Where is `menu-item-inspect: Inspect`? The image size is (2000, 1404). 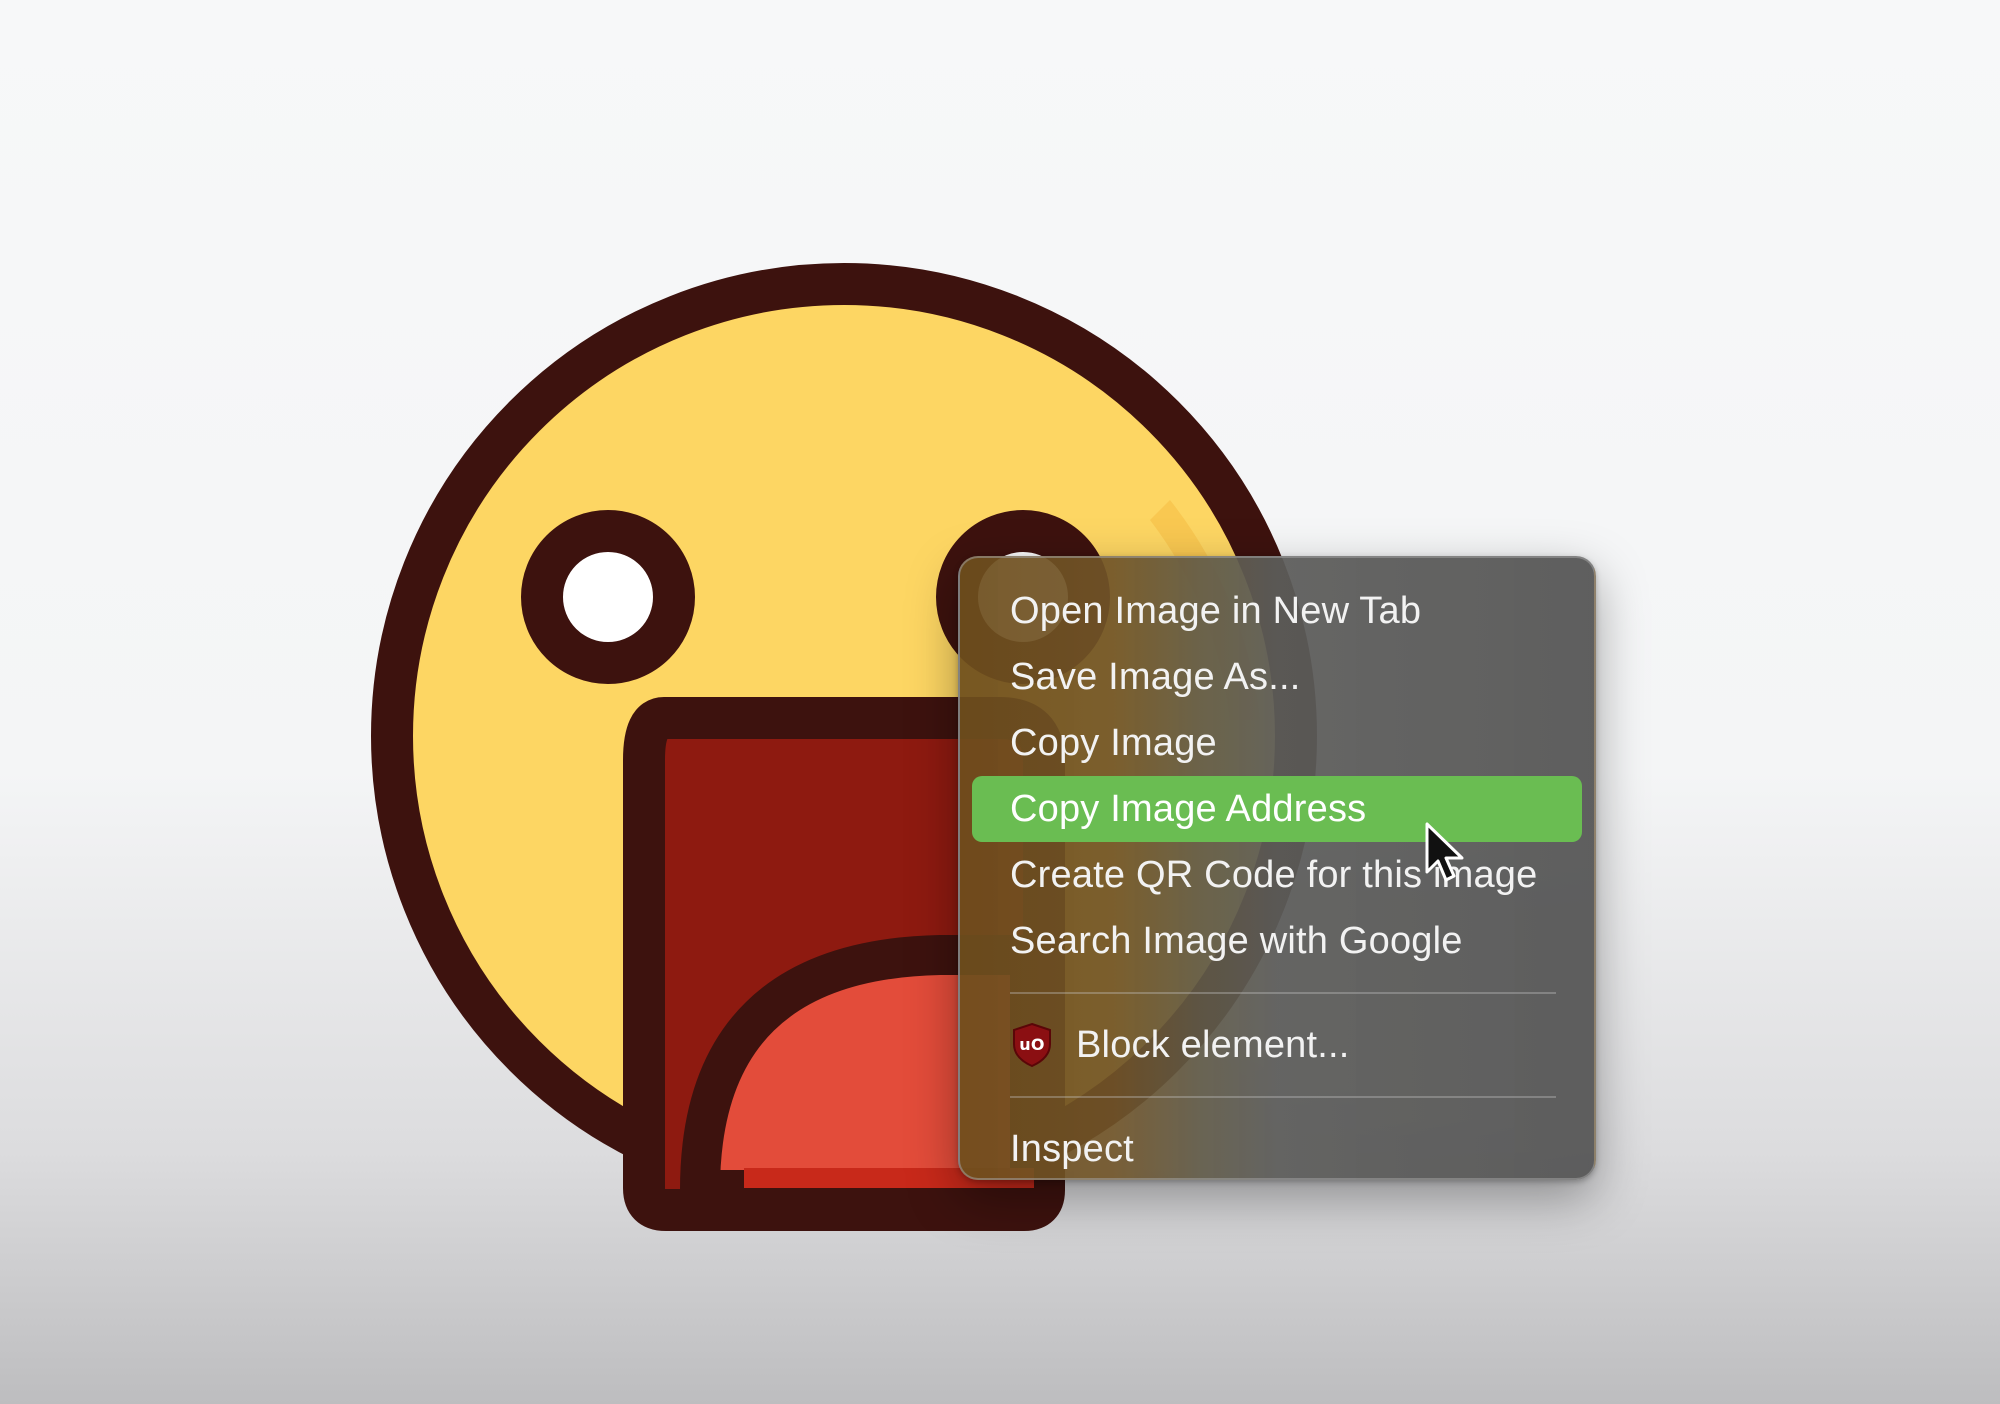 menu-item-inspect: Inspect is located at coordinates (1277, 1149).